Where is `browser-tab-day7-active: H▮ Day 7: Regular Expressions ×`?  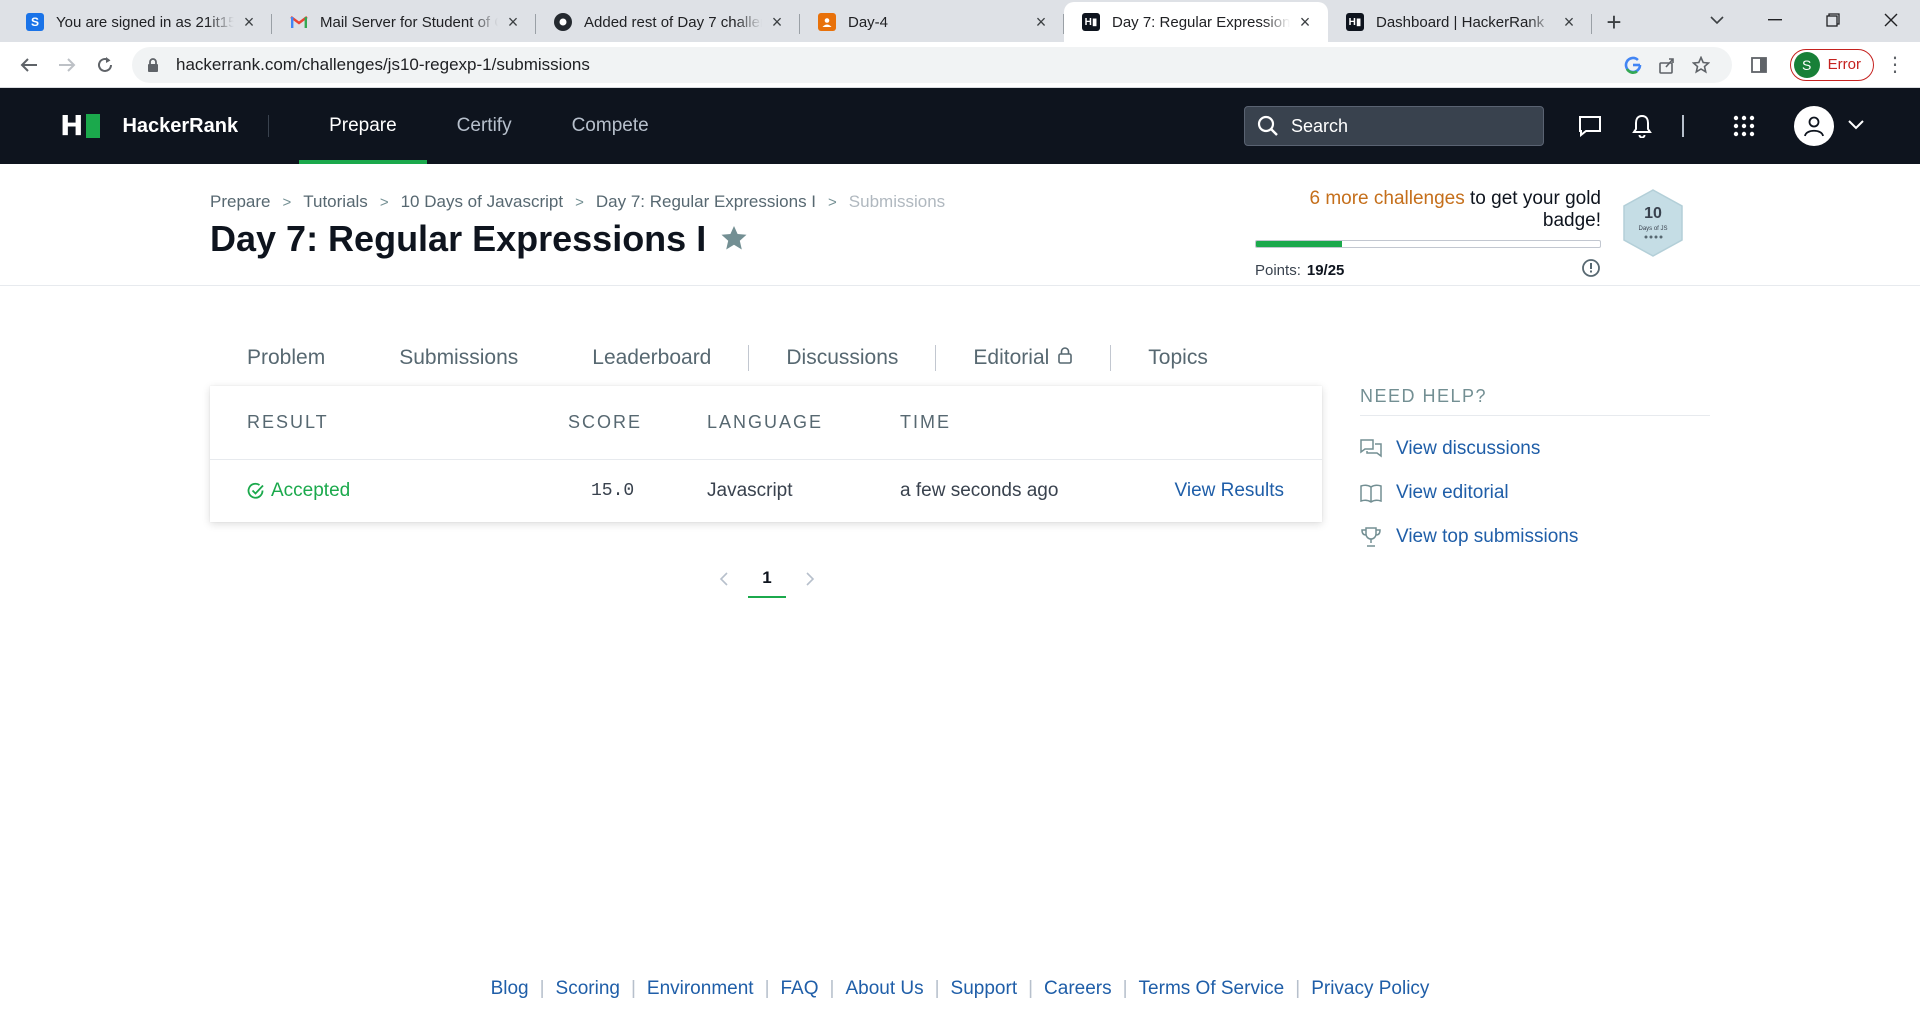 browser-tab-day7-active: H▮ Day 7: Regular Expressions × is located at coordinates (1196, 22).